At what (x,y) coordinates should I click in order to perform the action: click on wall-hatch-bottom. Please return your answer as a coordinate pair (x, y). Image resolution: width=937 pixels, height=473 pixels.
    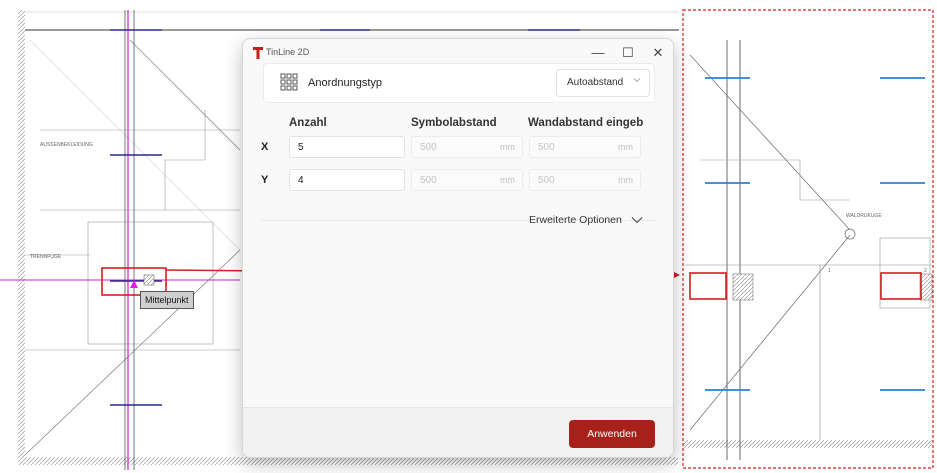
    Looking at the image, I should click on (348, 461).